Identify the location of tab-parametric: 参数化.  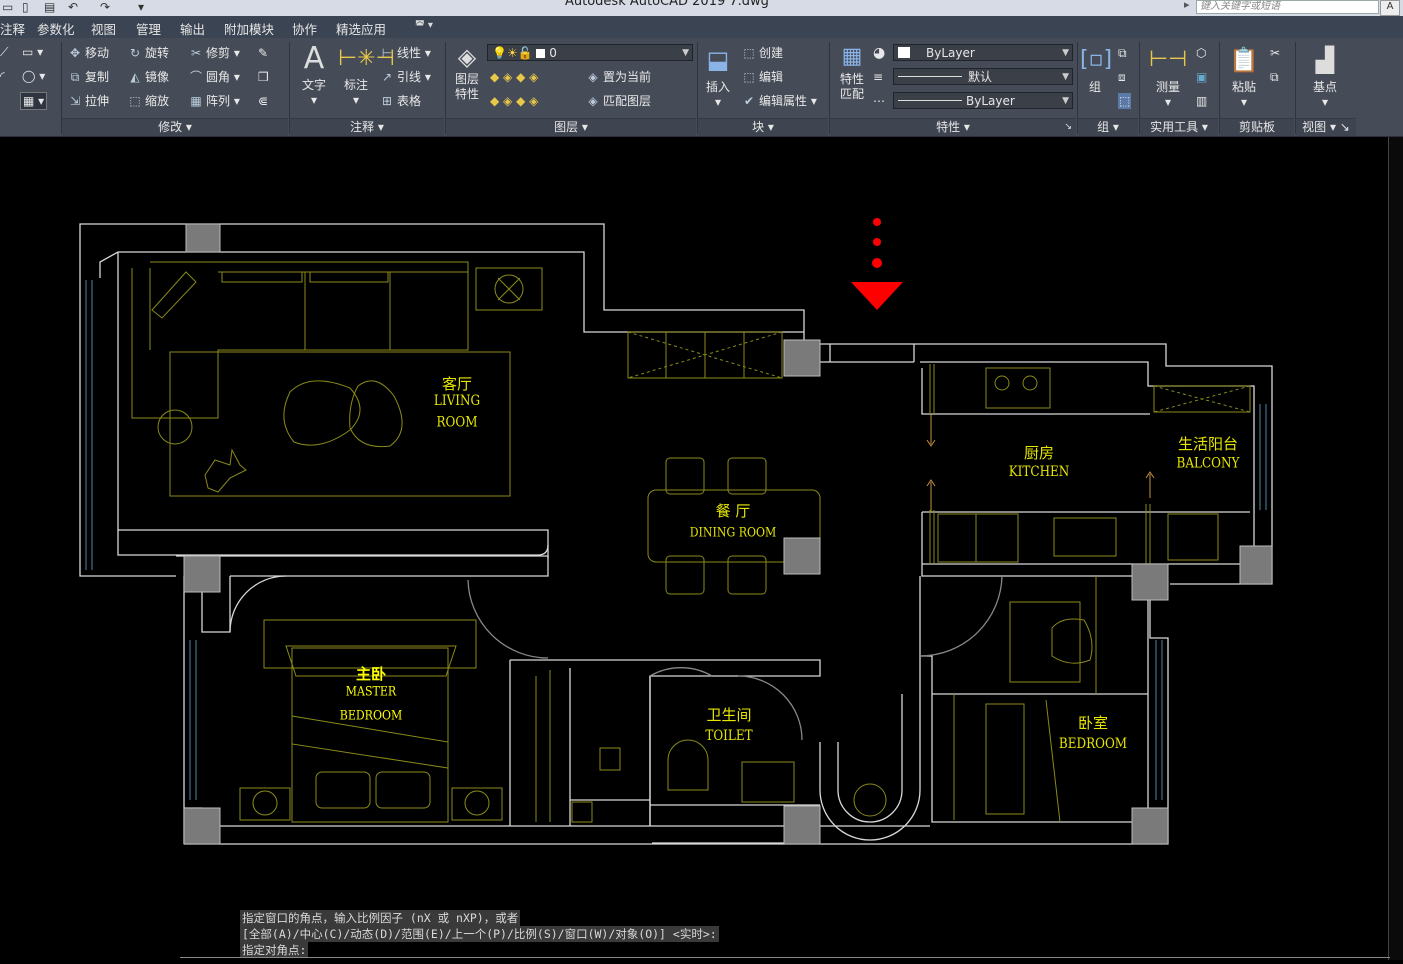
(56, 28).